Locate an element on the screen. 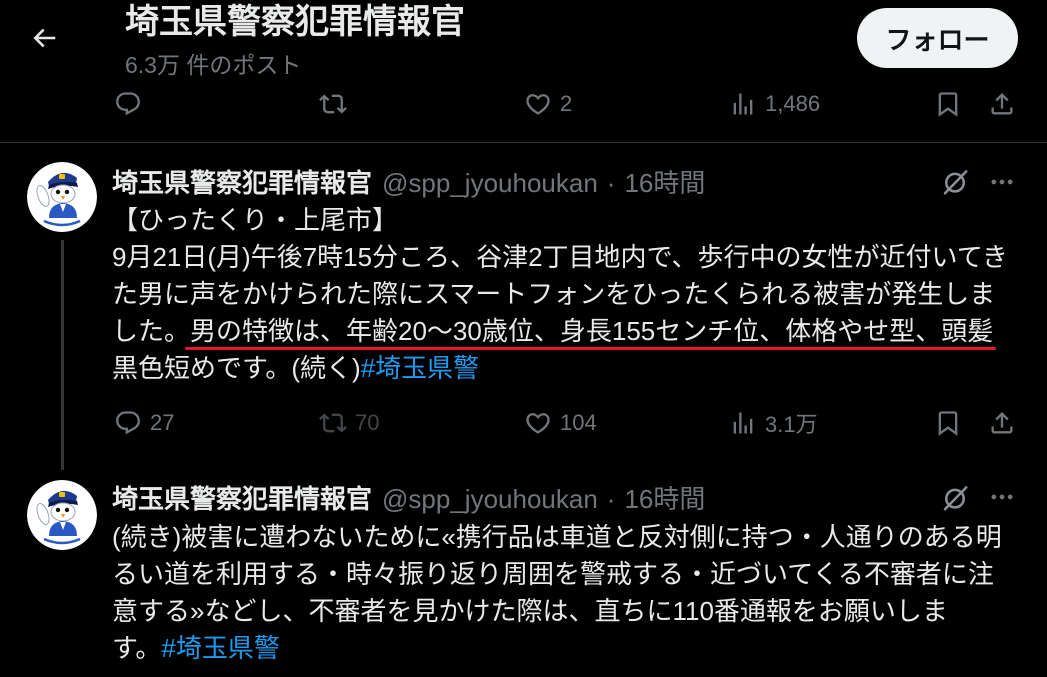 Image resolution: width=1047 pixels, height=677 pixels. text-segment: るい道を利用する・時々振り返り周囲を警戒する・近づいてくる不審者に注 is located at coordinates (553, 574).